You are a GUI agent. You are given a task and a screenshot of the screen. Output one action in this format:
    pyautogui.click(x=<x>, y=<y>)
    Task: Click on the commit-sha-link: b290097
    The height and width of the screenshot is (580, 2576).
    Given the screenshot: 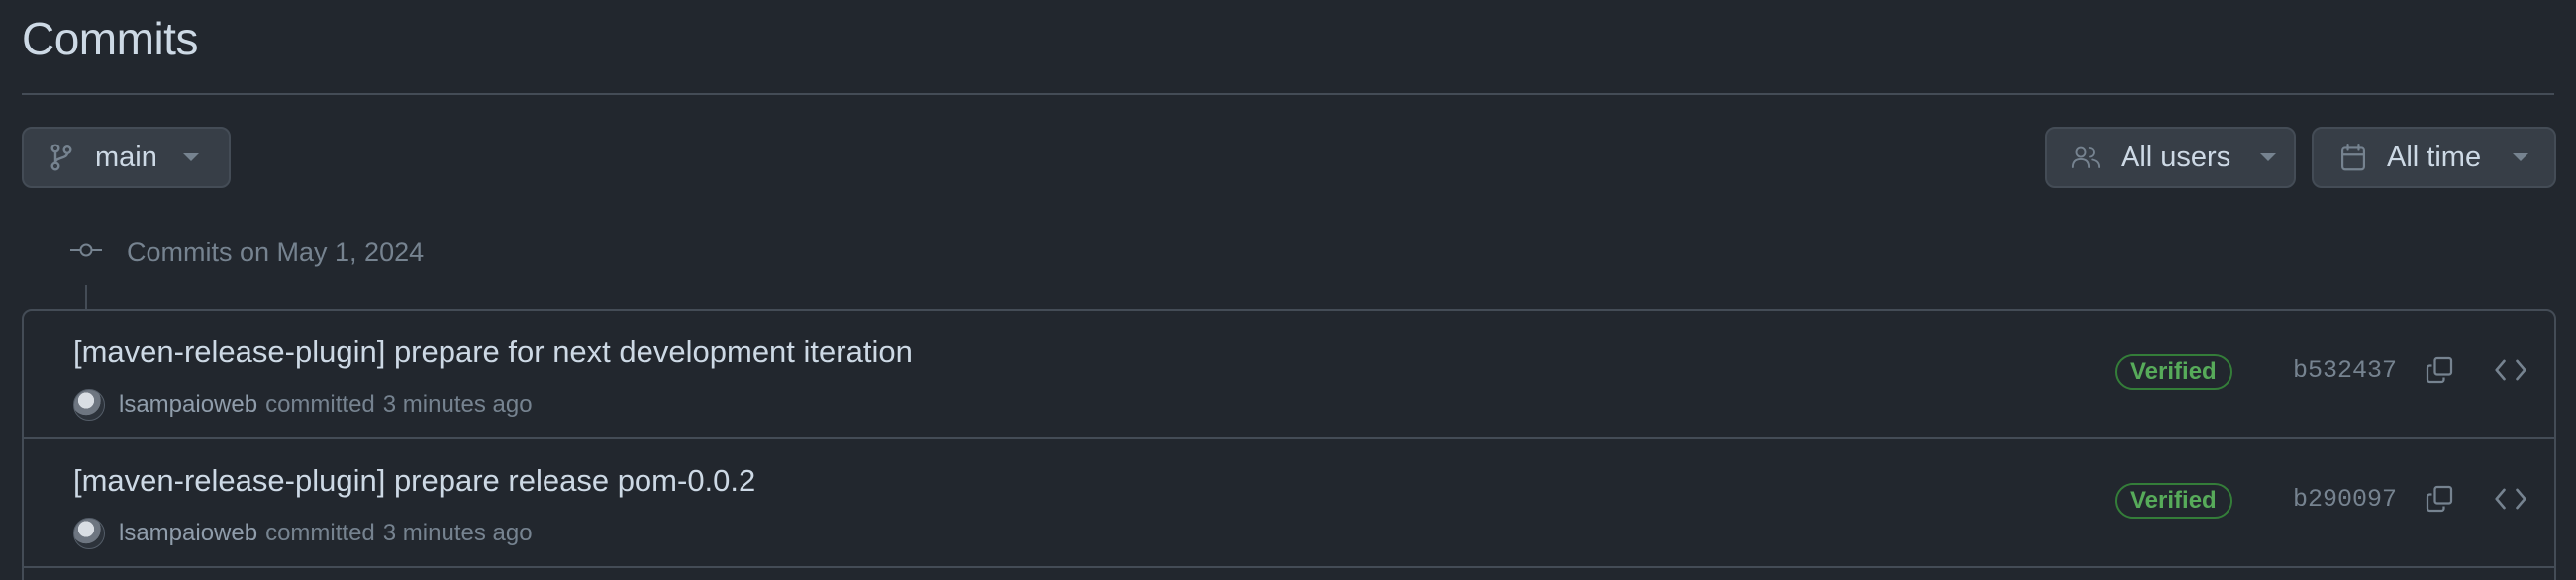 What is the action you would take?
    pyautogui.click(x=2345, y=499)
    